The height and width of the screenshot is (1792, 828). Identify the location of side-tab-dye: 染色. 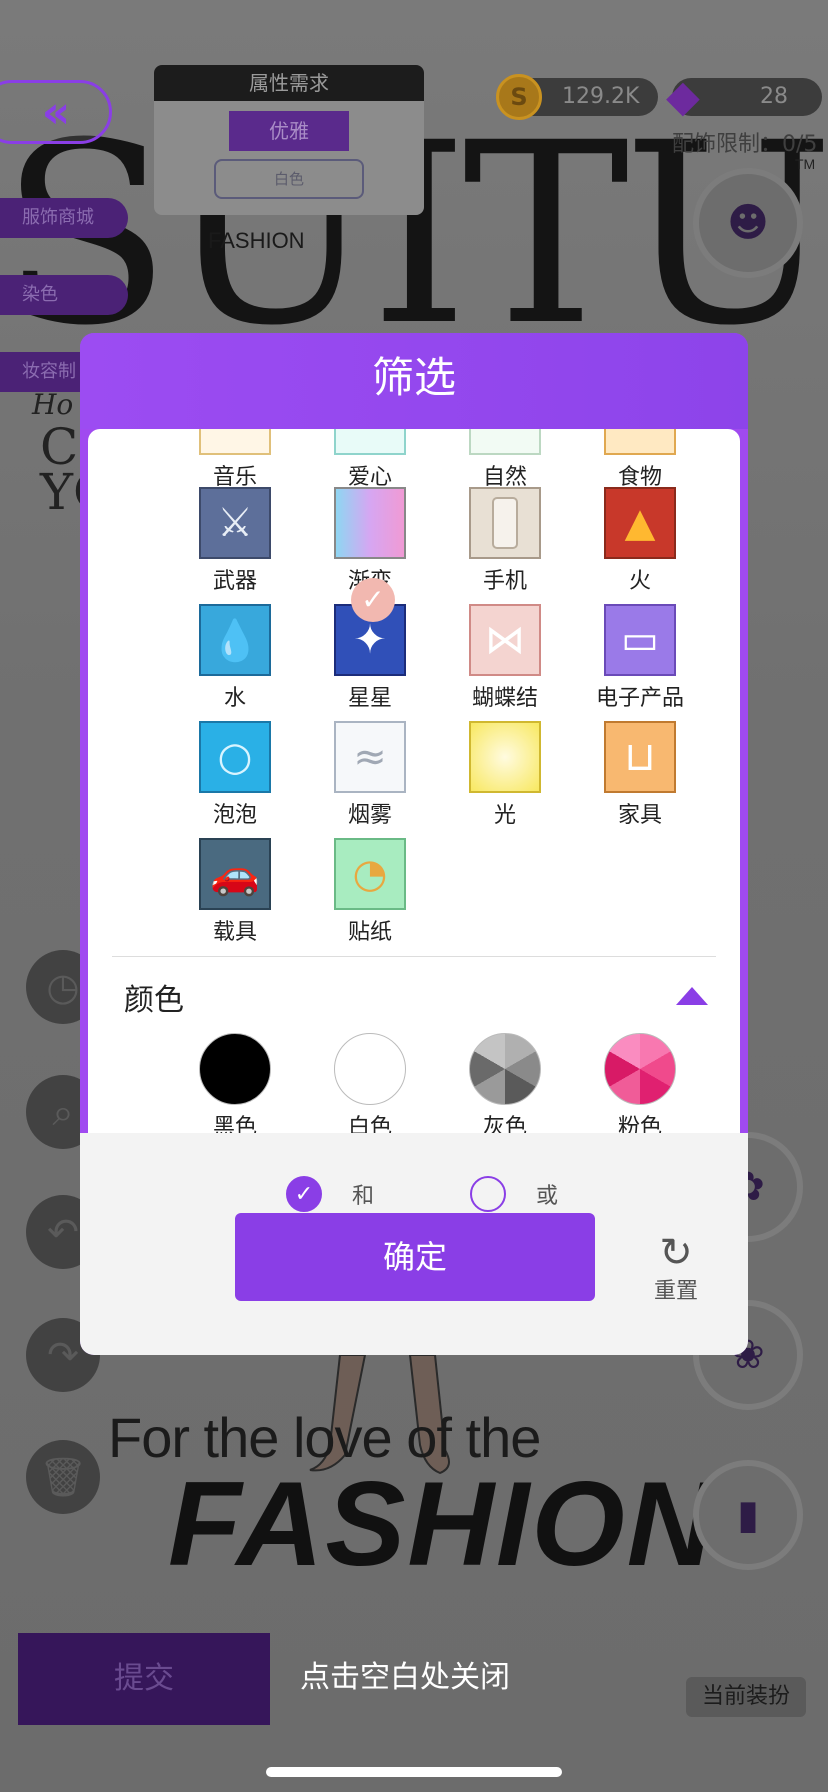
(64, 295).